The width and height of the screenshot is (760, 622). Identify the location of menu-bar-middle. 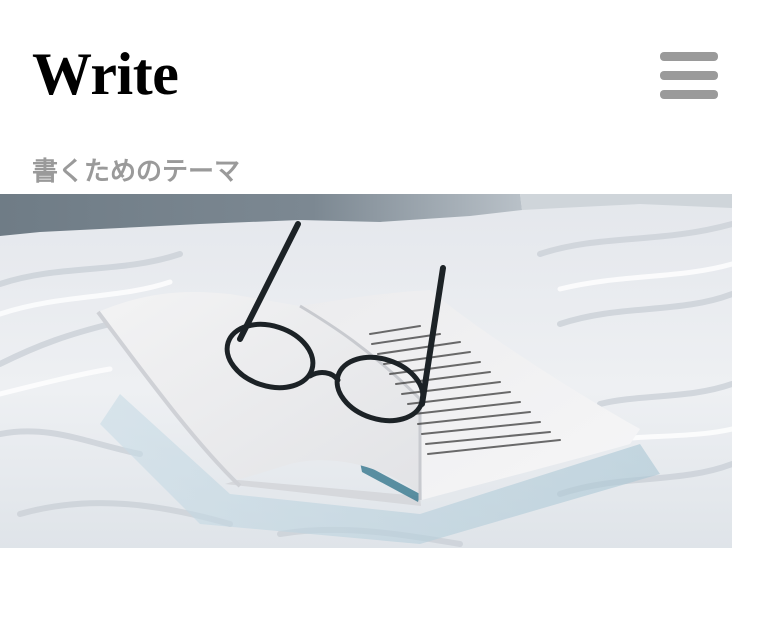
(689, 75).